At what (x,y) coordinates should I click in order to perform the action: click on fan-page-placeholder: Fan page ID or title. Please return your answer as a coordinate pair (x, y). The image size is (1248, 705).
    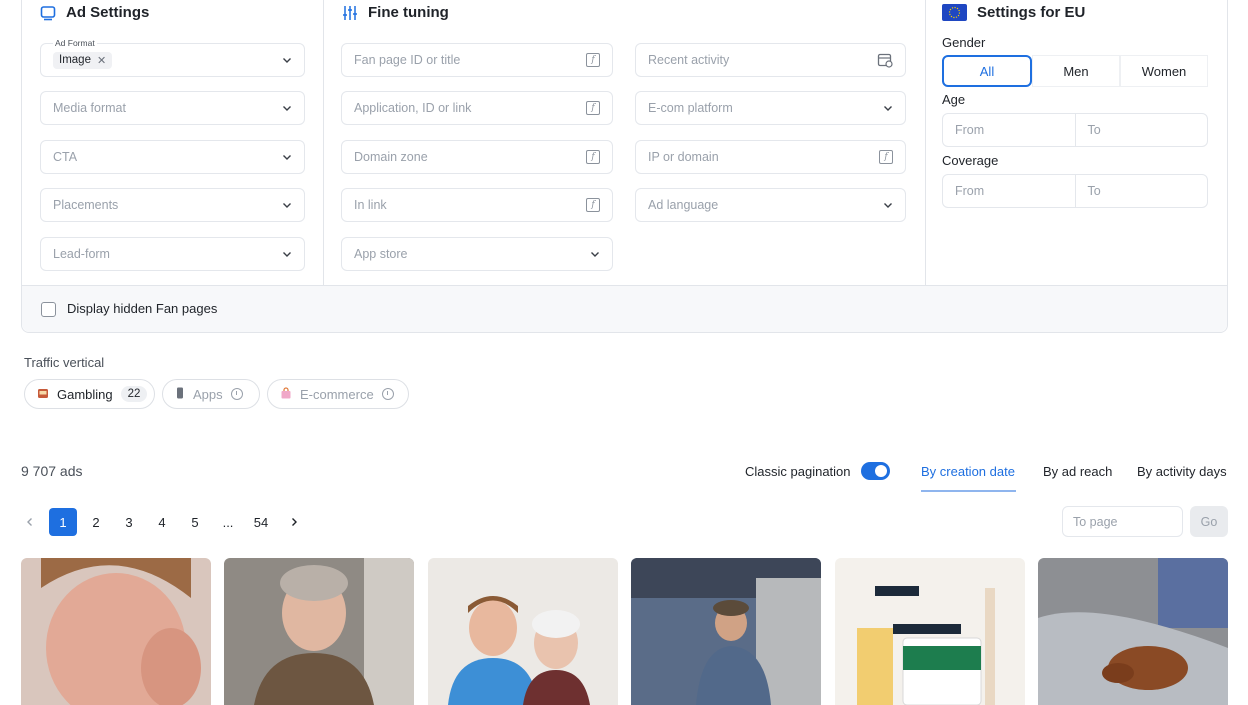
    Looking at the image, I should click on (407, 60).